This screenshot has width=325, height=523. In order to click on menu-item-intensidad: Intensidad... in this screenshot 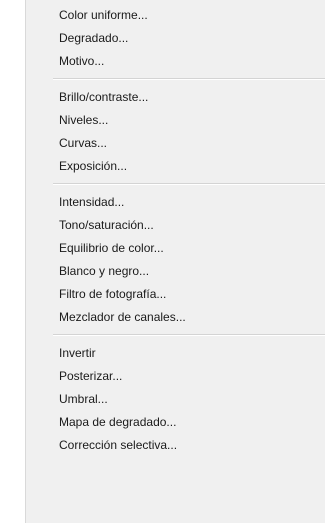, I will do `click(175, 202)`.